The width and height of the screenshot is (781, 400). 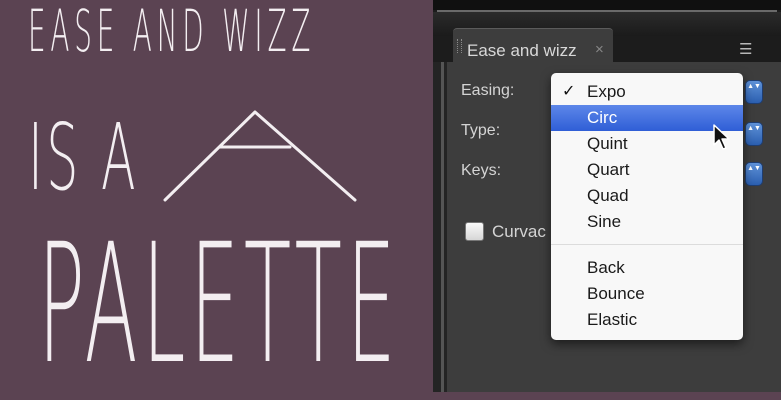 What do you see at coordinates (488, 90) in the screenshot?
I see `easing-label: Easing:` at bounding box center [488, 90].